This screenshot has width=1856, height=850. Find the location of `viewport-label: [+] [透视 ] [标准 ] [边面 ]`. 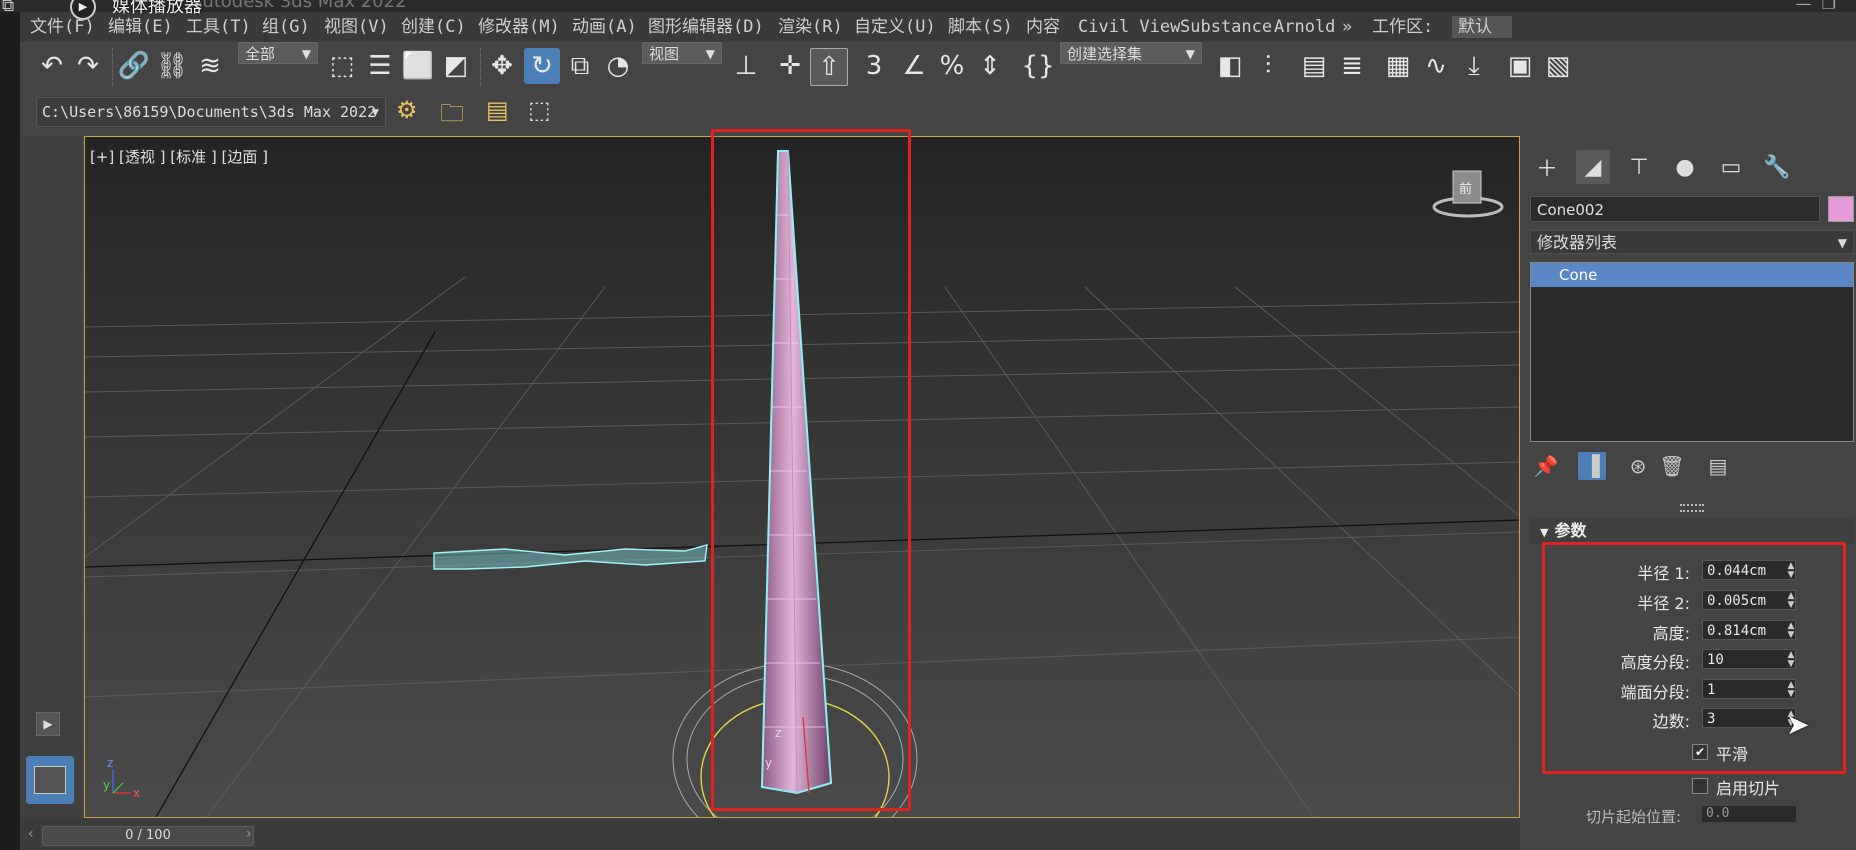

viewport-label: [+] [透视 ] [标准 ] [边面 ] is located at coordinates (179, 156).